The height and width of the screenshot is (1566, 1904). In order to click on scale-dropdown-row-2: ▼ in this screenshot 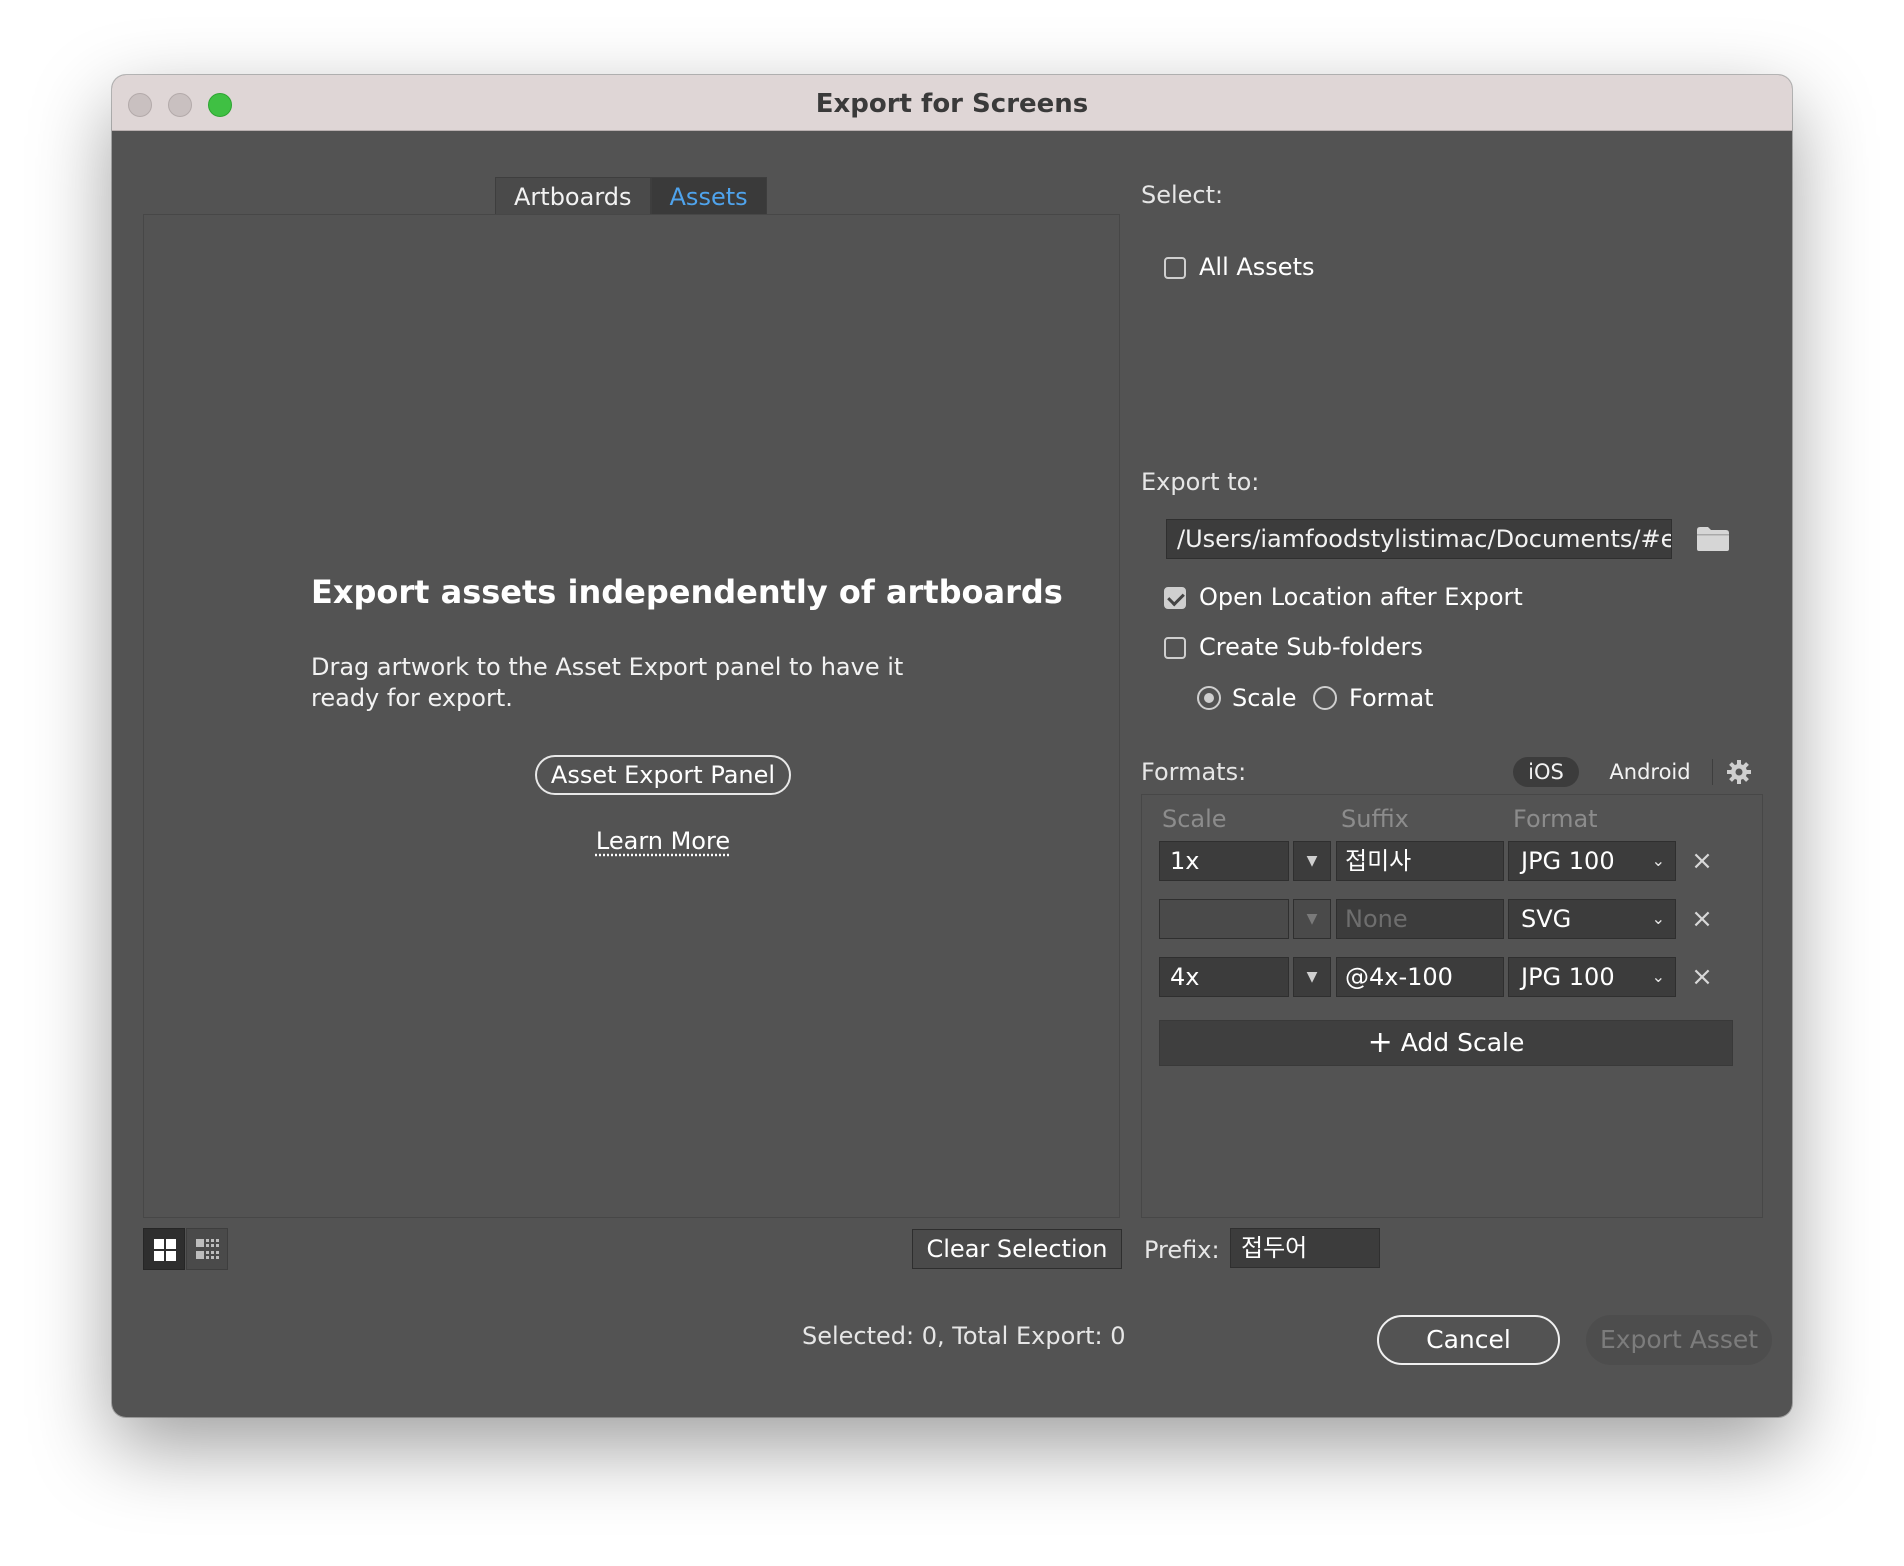, I will do `click(1312, 919)`.